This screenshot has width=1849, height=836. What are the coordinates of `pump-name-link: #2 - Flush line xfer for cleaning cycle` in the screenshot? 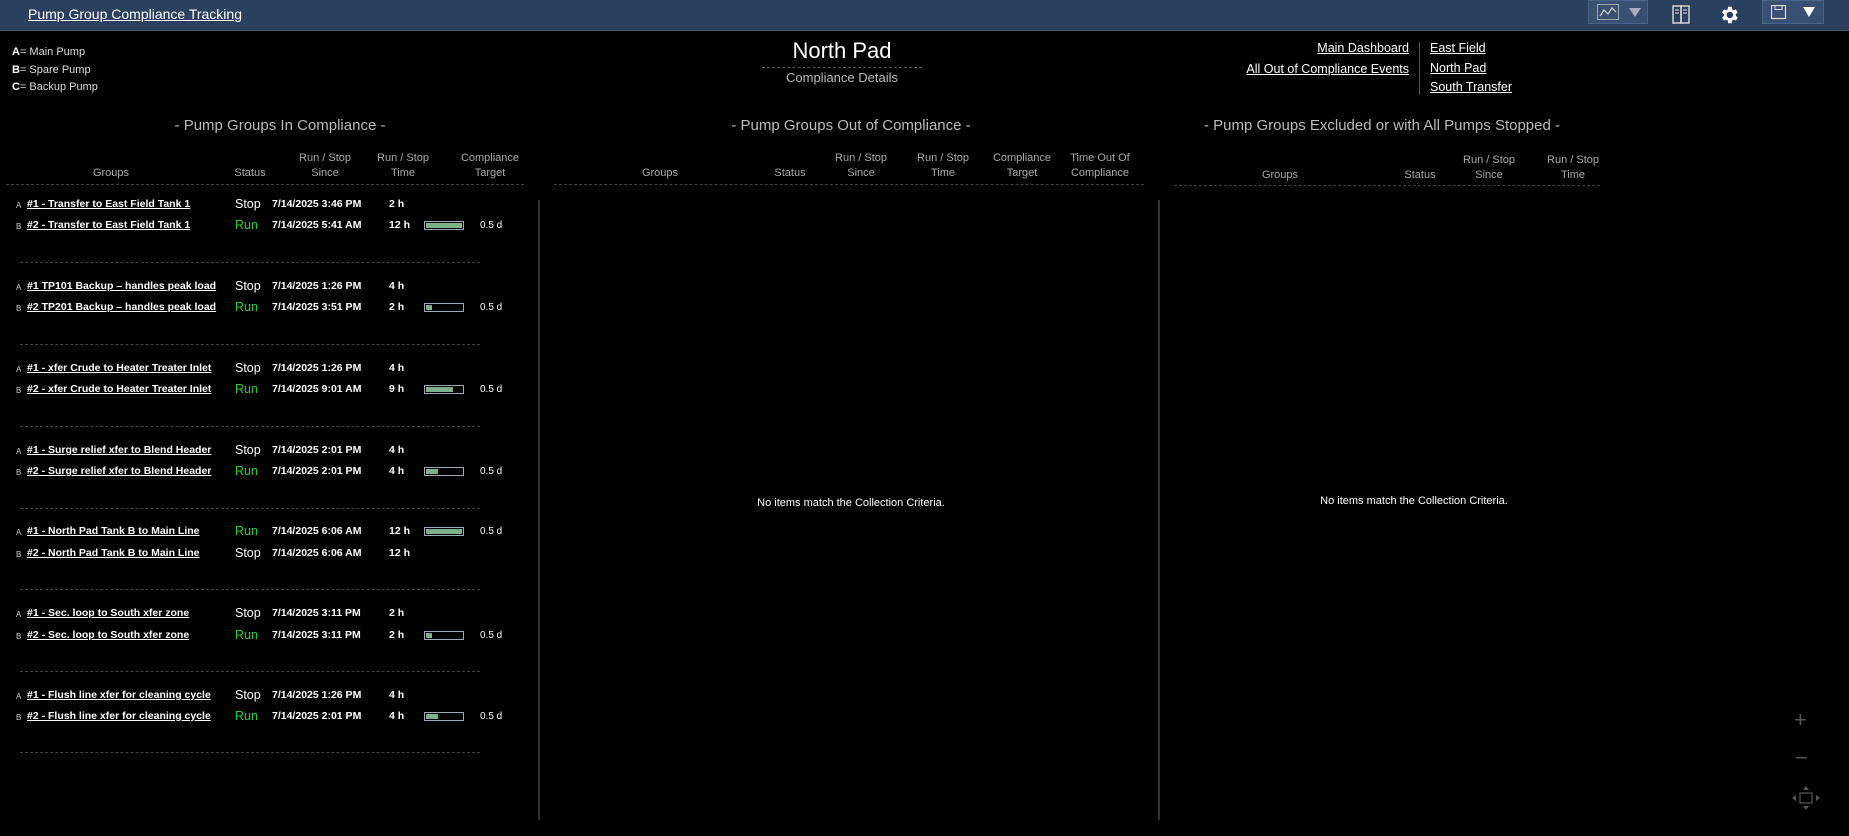 It's located at (119, 716).